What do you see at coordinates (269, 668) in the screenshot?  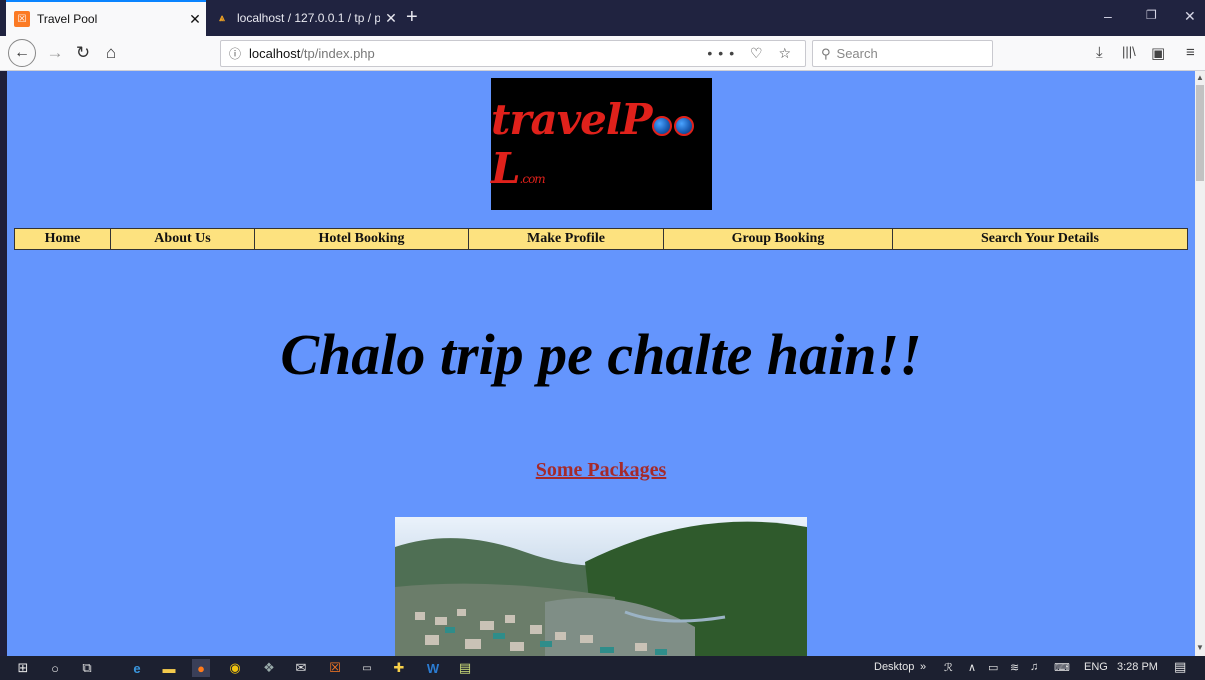 I see `app-icon: ❖` at bounding box center [269, 668].